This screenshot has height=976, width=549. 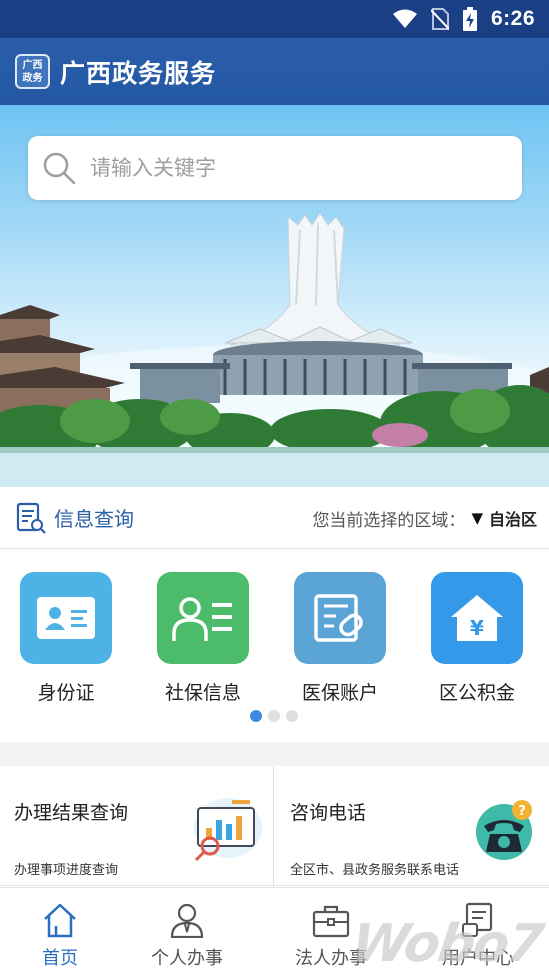 What do you see at coordinates (439, 19) in the screenshot?
I see `no-sim-icon` at bounding box center [439, 19].